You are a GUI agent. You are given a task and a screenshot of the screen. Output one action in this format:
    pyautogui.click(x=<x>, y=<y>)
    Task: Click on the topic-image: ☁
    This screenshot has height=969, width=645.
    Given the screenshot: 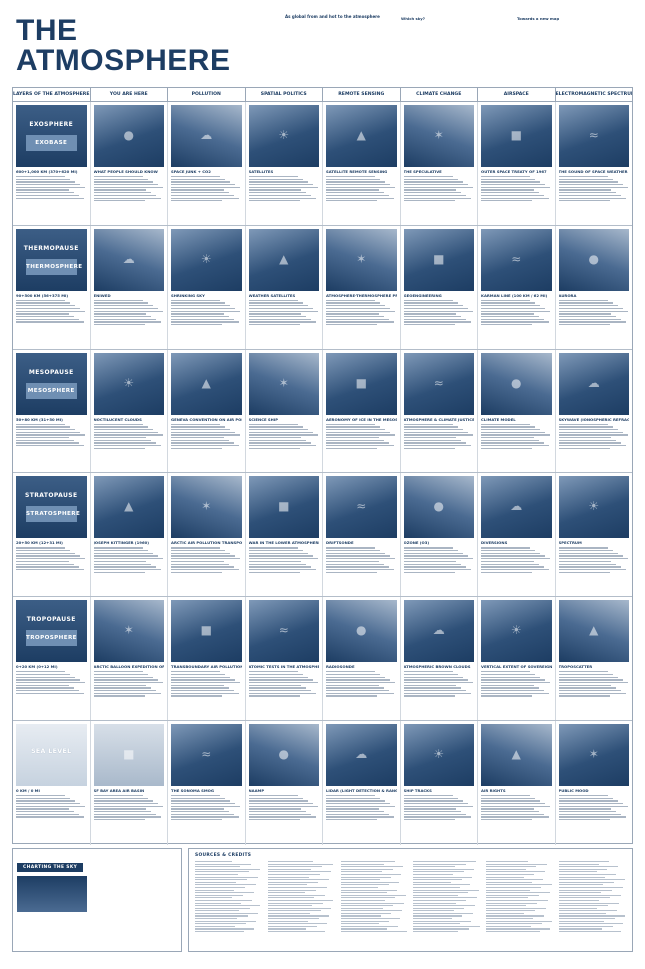 What is the action you would take?
    pyautogui.click(x=128, y=259)
    